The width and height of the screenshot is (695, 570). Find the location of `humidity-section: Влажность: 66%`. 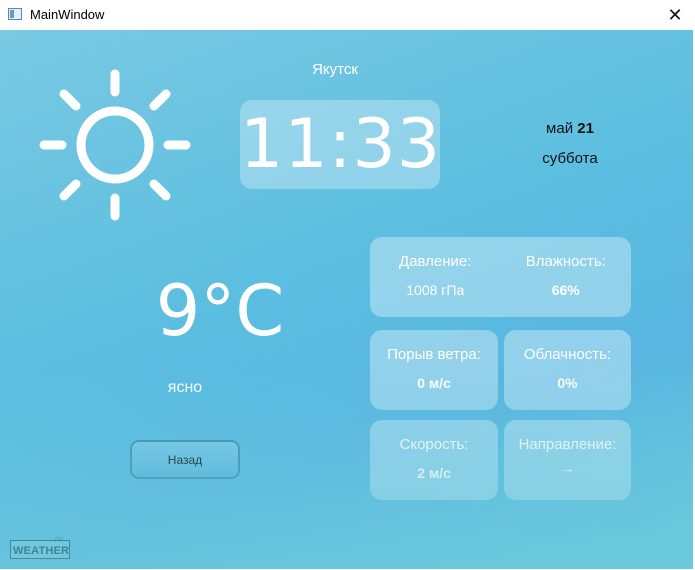

humidity-section: Влажность: 66% is located at coordinates (566, 277).